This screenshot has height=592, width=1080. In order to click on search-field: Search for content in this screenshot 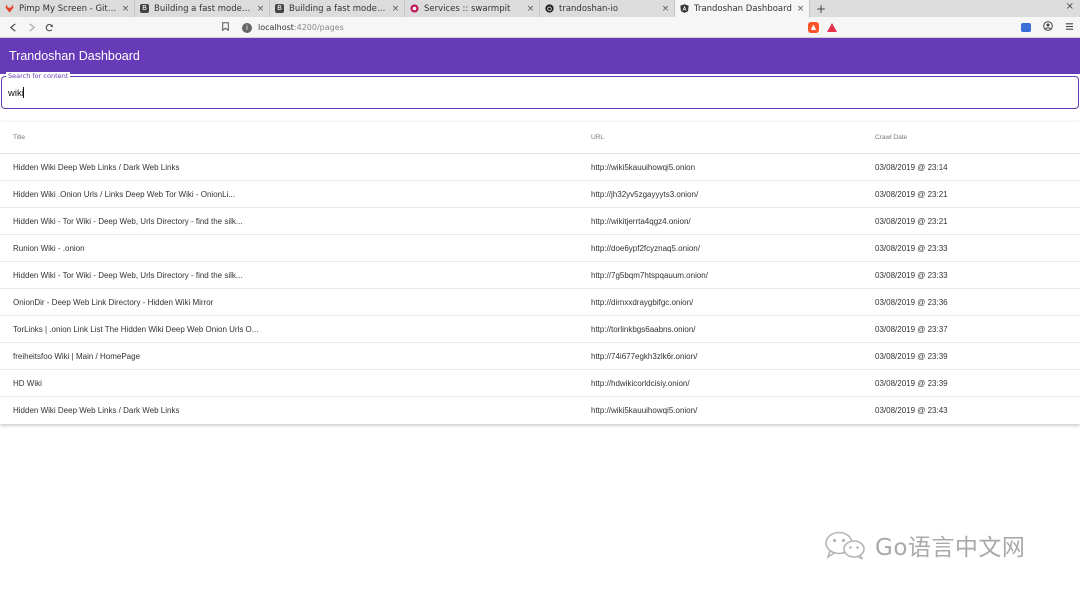, I will do `click(540, 90)`.